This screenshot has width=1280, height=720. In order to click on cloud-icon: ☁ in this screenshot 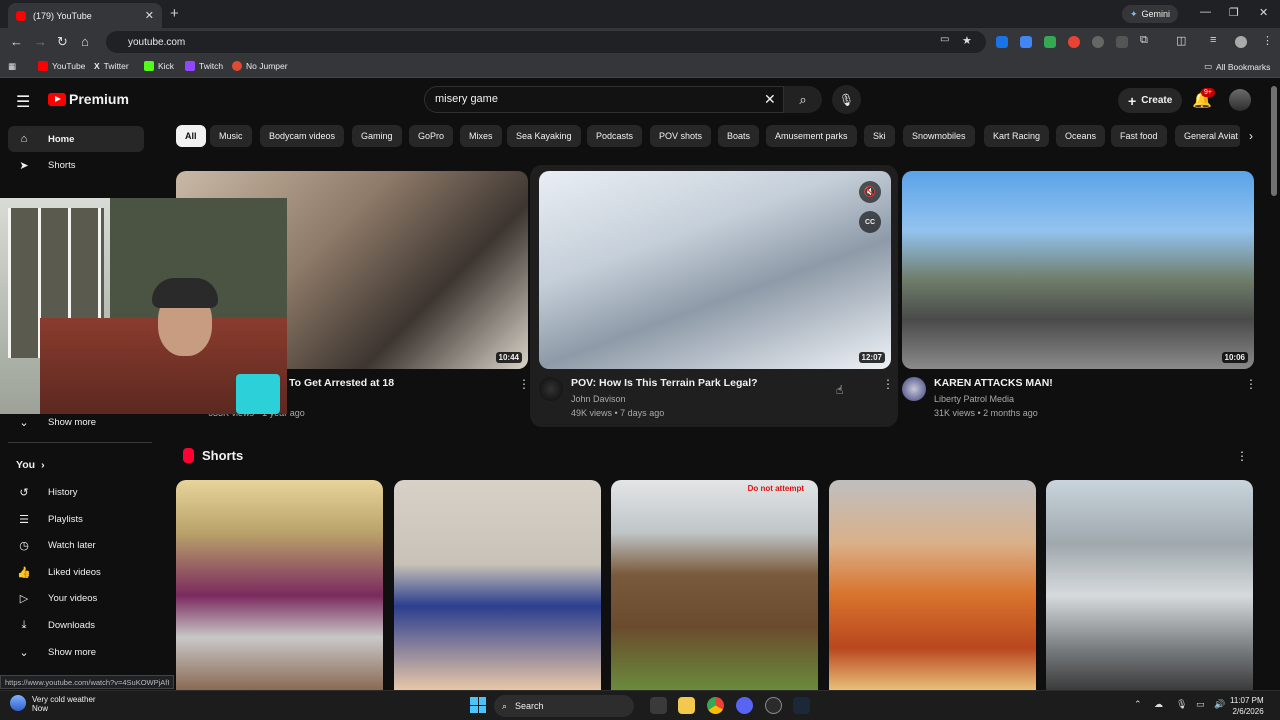, I will do `click(1158, 704)`.